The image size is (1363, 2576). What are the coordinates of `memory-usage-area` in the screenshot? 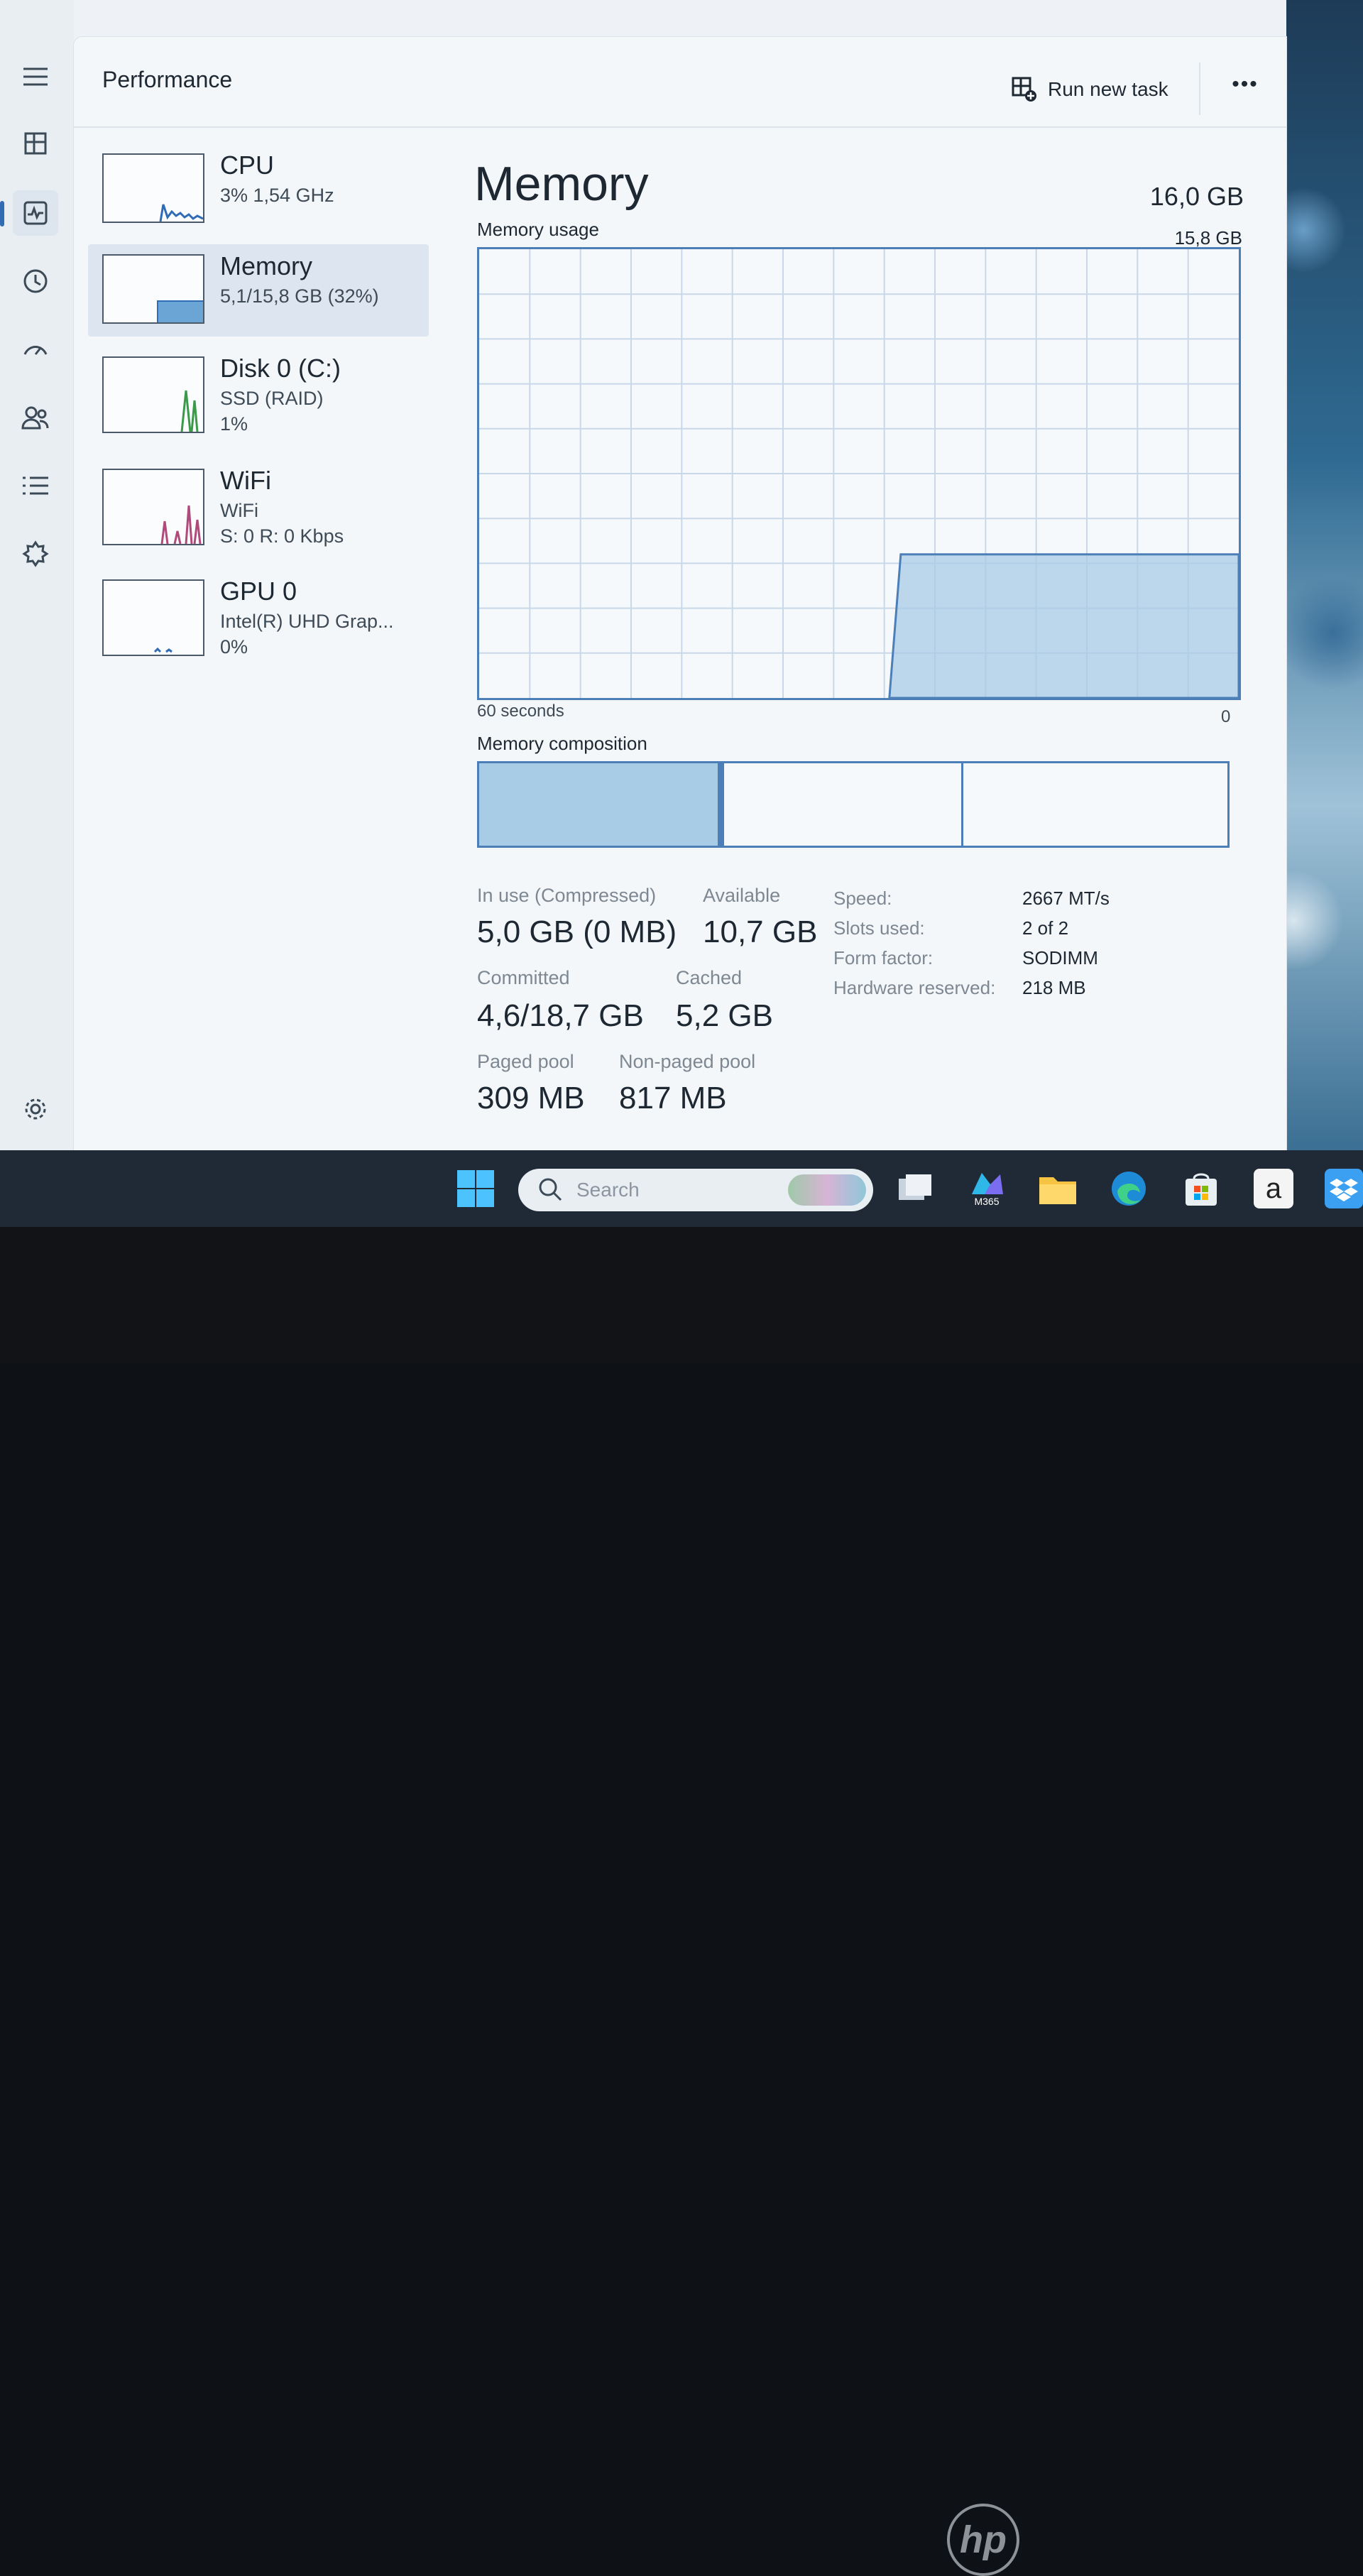 It's located at (1064, 626).